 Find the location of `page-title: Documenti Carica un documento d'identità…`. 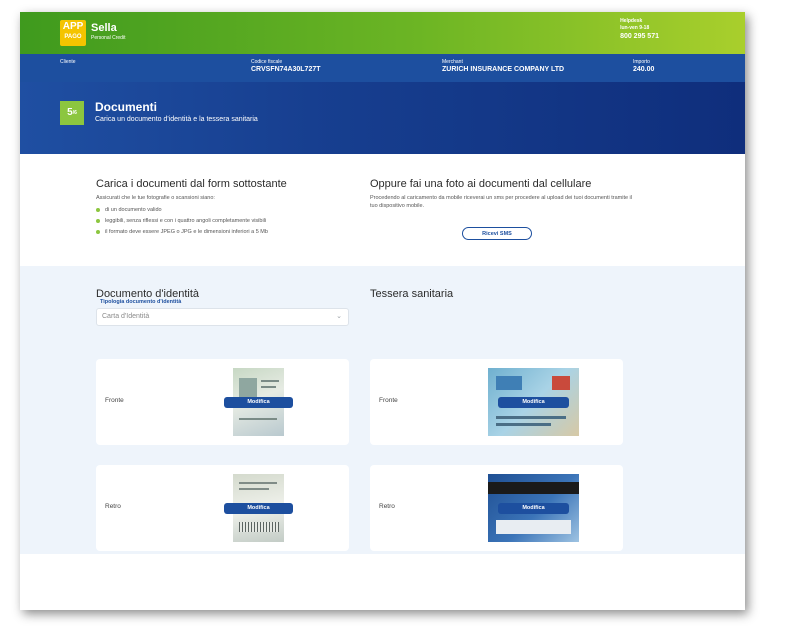

page-title: Documenti Carica un documento d'identità… is located at coordinates (176, 111).